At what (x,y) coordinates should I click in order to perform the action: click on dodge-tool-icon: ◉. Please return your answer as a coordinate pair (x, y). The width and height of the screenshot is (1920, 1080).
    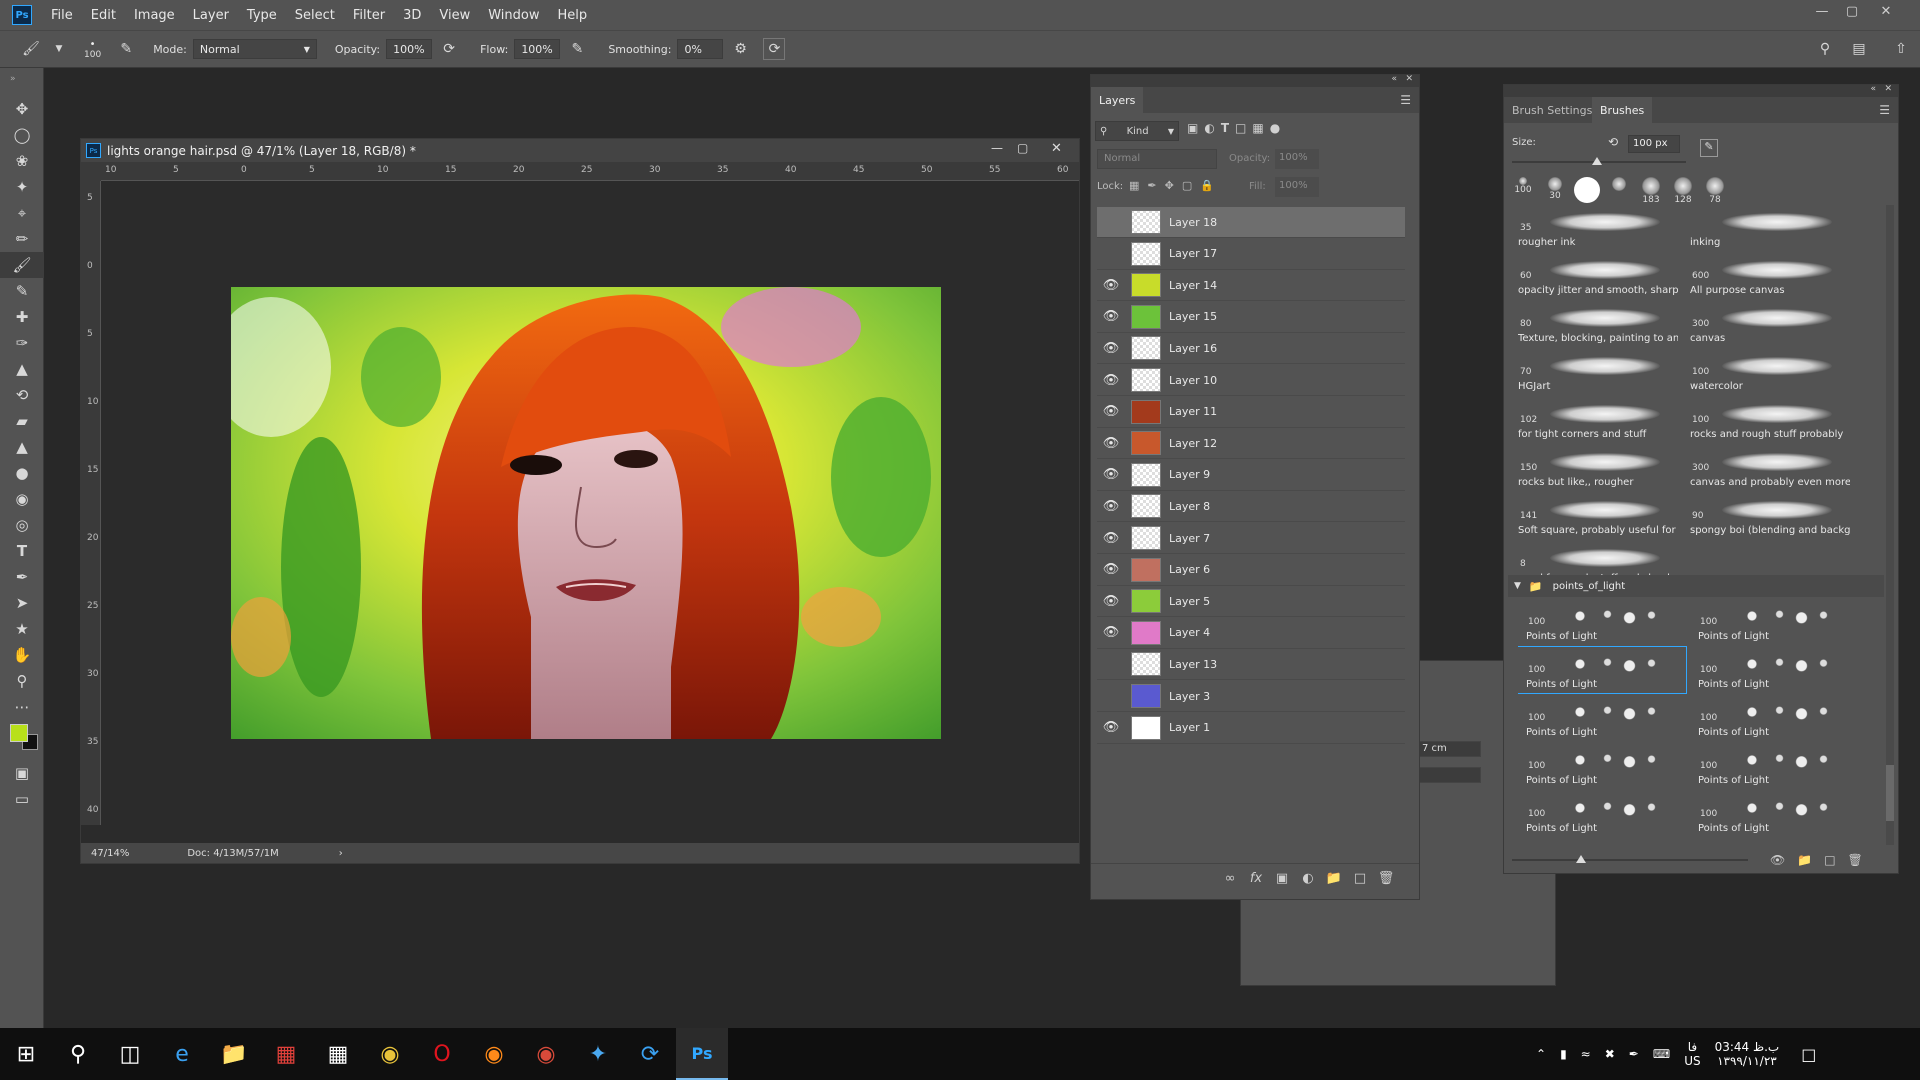
    Looking at the image, I should click on (22, 499).